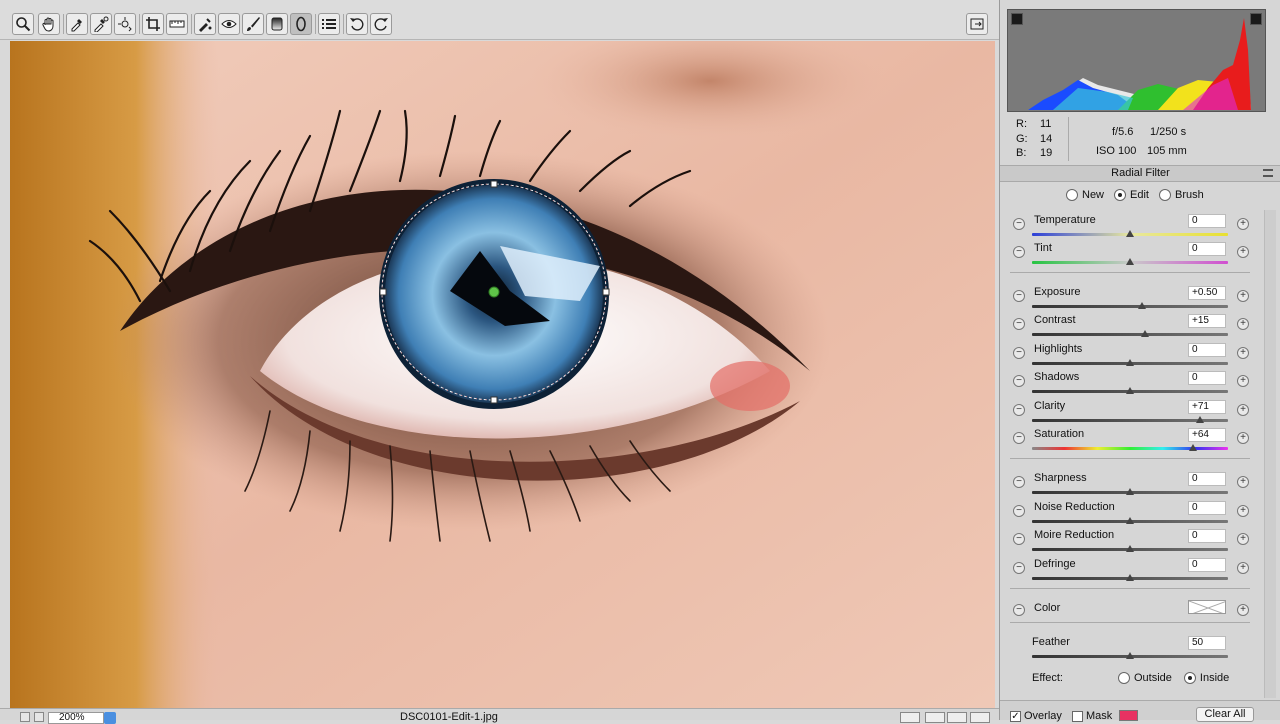 Image resolution: width=1280 pixels, height=724 pixels. I want to click on spot-removal-tool-button, so click(205, 24).